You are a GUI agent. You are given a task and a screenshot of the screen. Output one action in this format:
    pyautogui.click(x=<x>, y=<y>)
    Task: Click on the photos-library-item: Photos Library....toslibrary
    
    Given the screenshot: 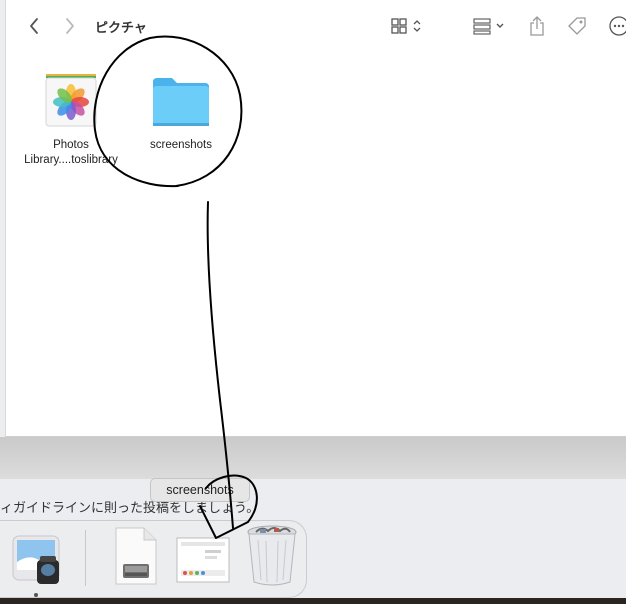 What is the action you would take?
    pyautogui.click(x=71, y=120)
    